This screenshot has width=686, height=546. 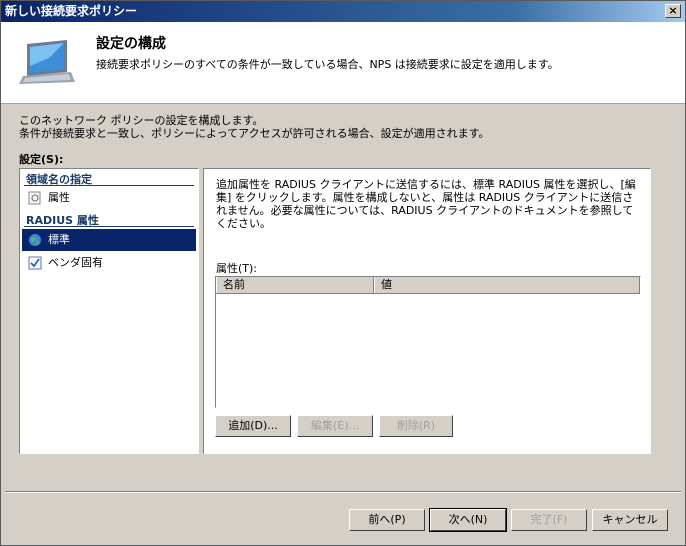 I want to click on title-bar: 新しい接続要求ポリシー ×, so click(x=343, y=11).